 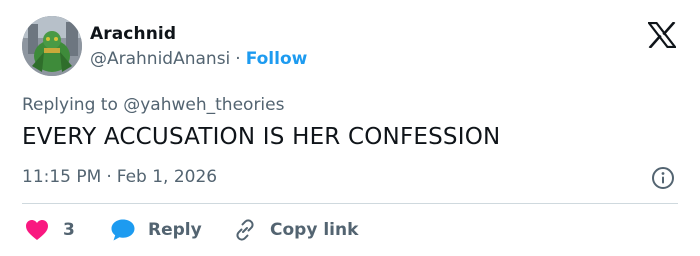 What do you see at coordinates (70, 105) in the screenshot?
I see `replying-prefix: Replying to` at bounding box center [70, 105].